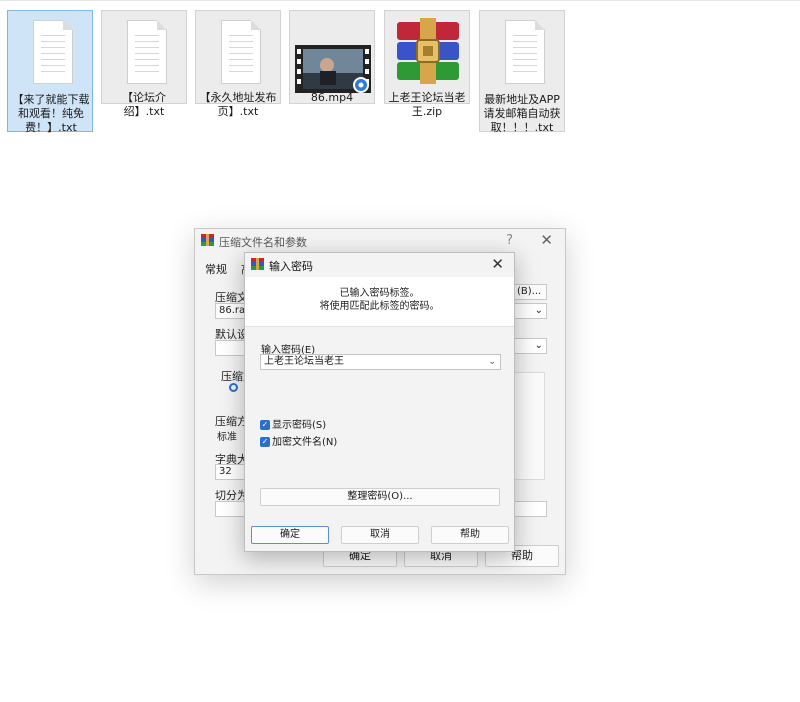 This screenshot has width=800, height=702. Describe the element at coordinates (333, 69) in the screenshot. I see `video-file-icon` at that location.